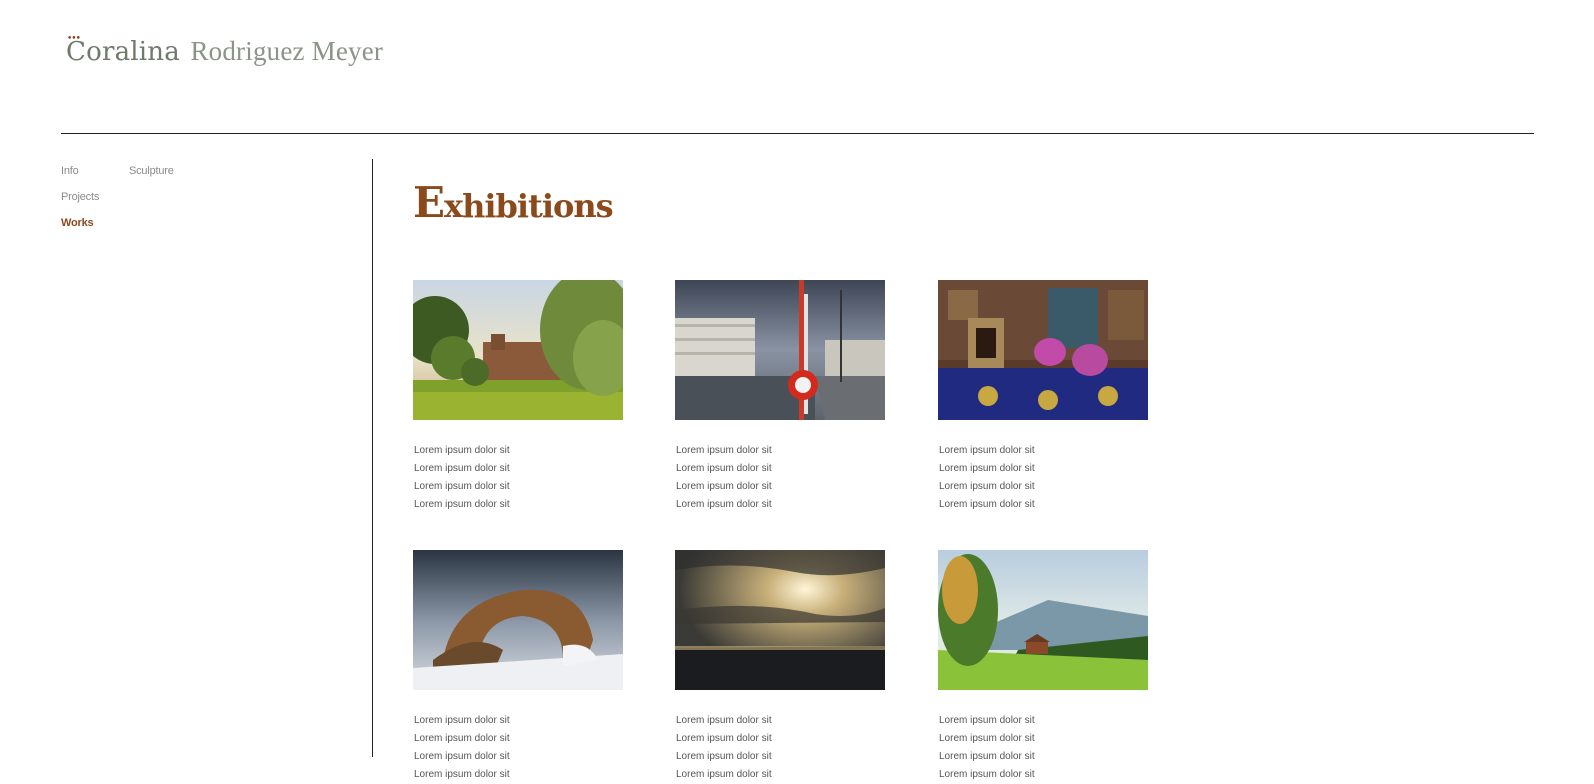 Image resolution: width=1594 pixels, height=784 pixels. I want to click on site-logo: ••• Coralina Rodriguez Meyer, so click(225, 51).